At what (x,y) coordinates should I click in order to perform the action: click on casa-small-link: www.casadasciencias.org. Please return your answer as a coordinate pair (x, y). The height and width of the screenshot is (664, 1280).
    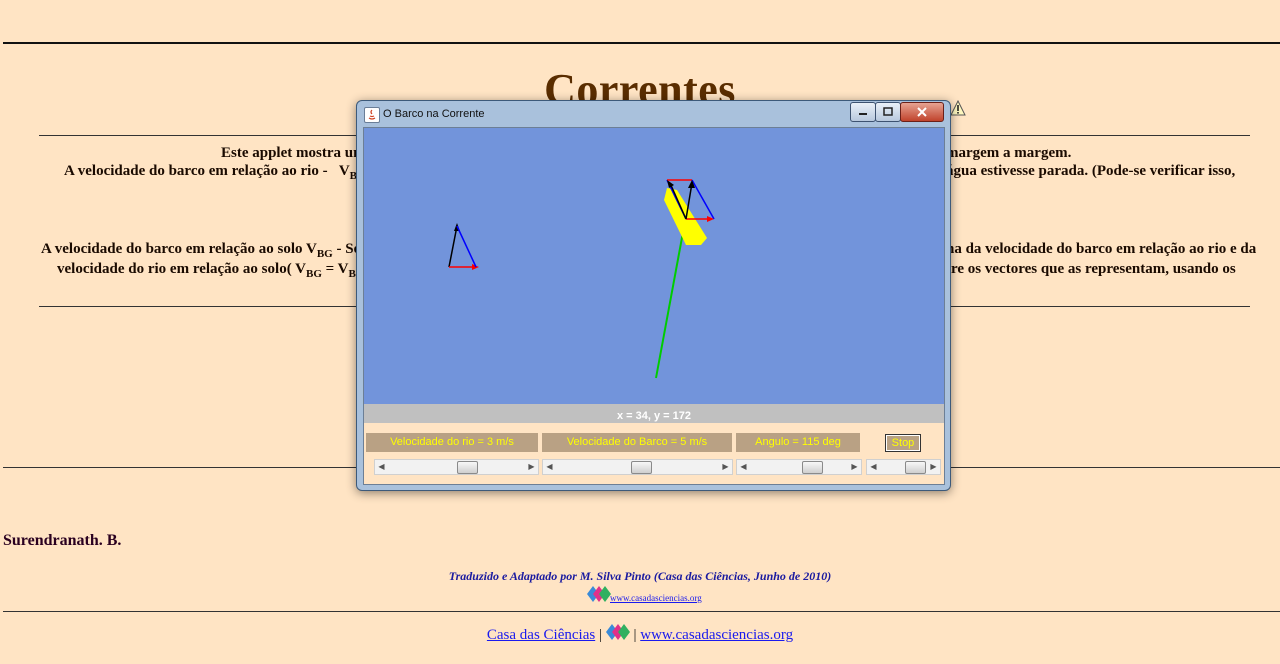
    Looking at the image, I should click on (656, 598).